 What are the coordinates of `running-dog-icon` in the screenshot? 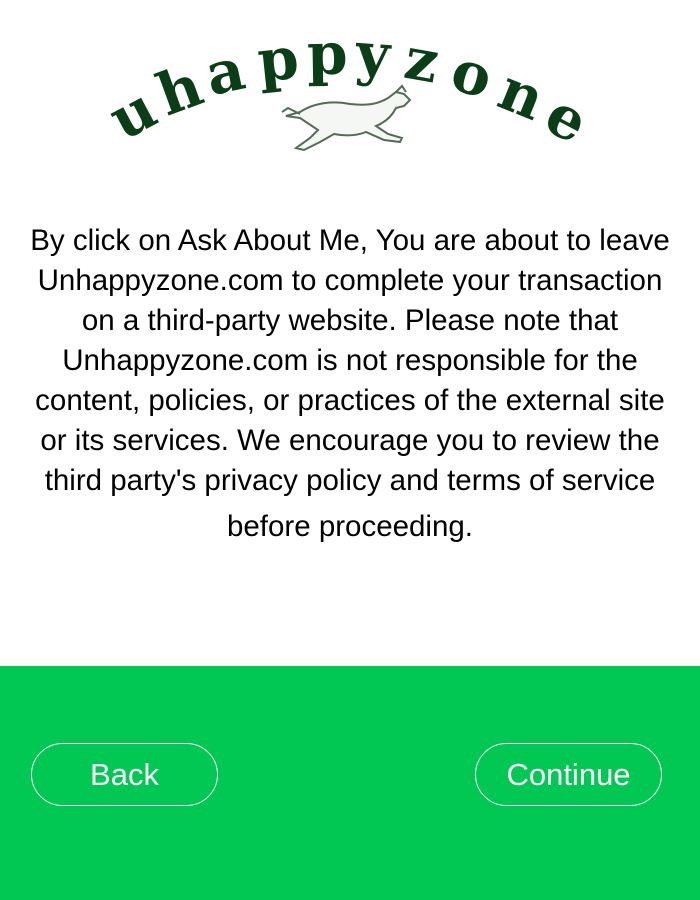 It's located at (346, 118).